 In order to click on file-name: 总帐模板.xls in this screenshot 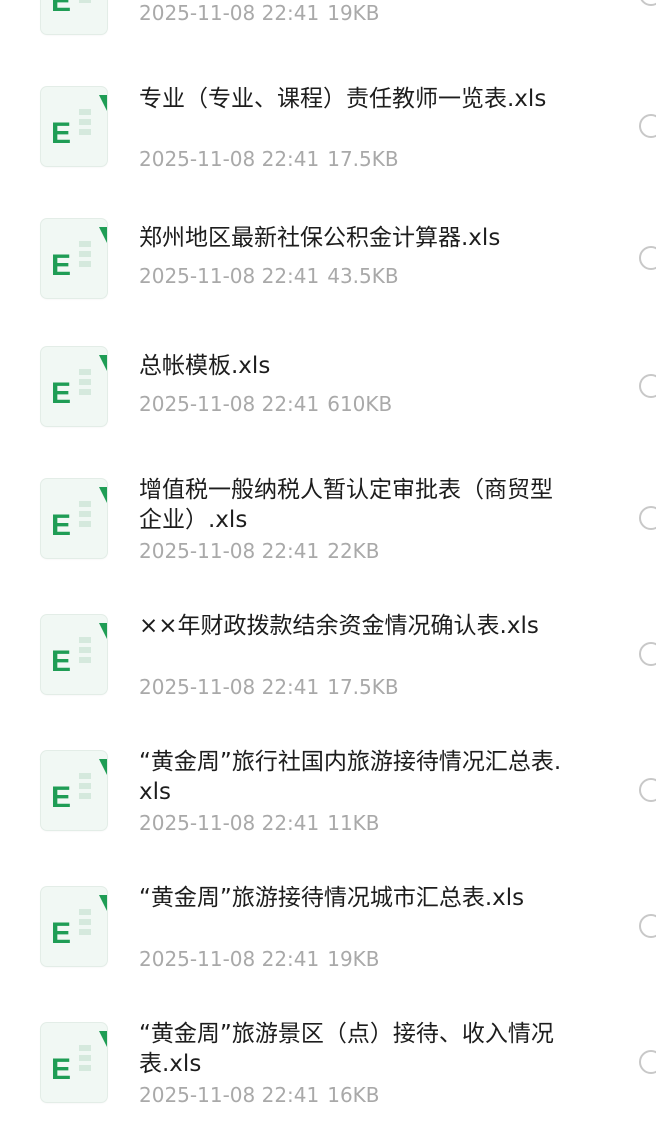, I will do `click(205, 366)`.